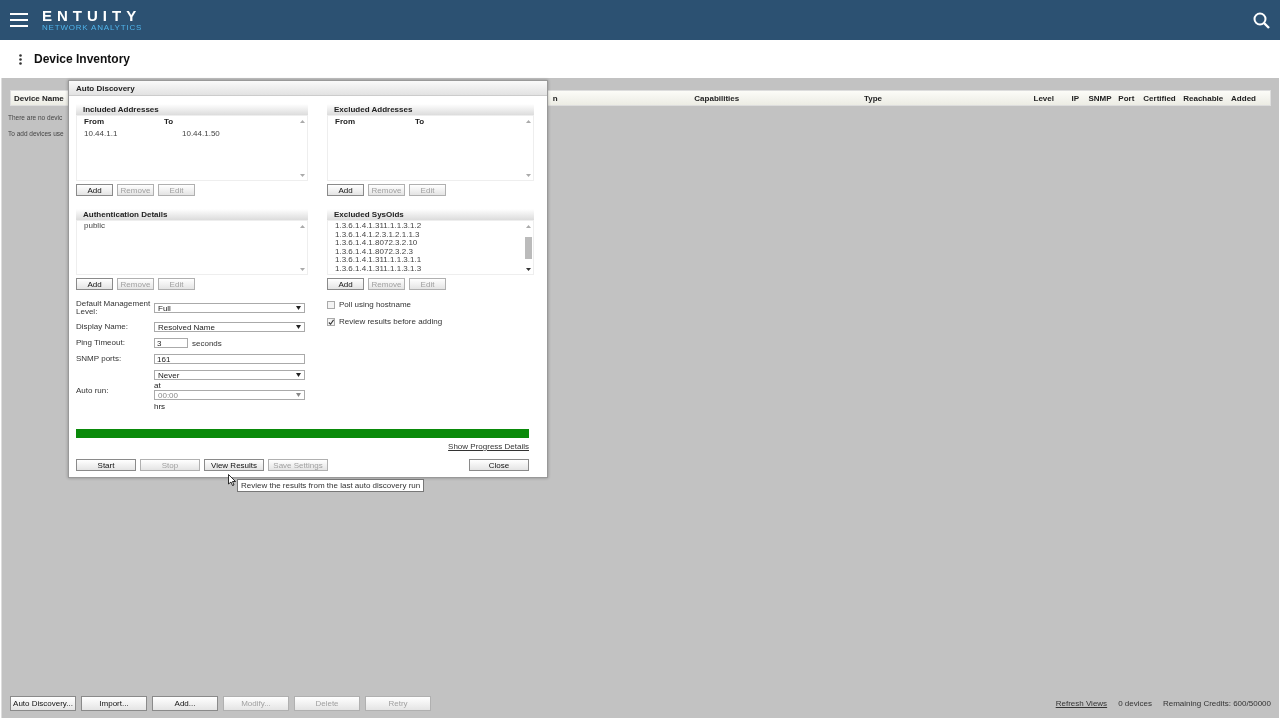 Image resolution: width=1280 pixels, height=720 pixels. What do you see at coordinates (106, 465) in the screenshot?
I see `dialog-button: Start` at bounding box center [106, 465].